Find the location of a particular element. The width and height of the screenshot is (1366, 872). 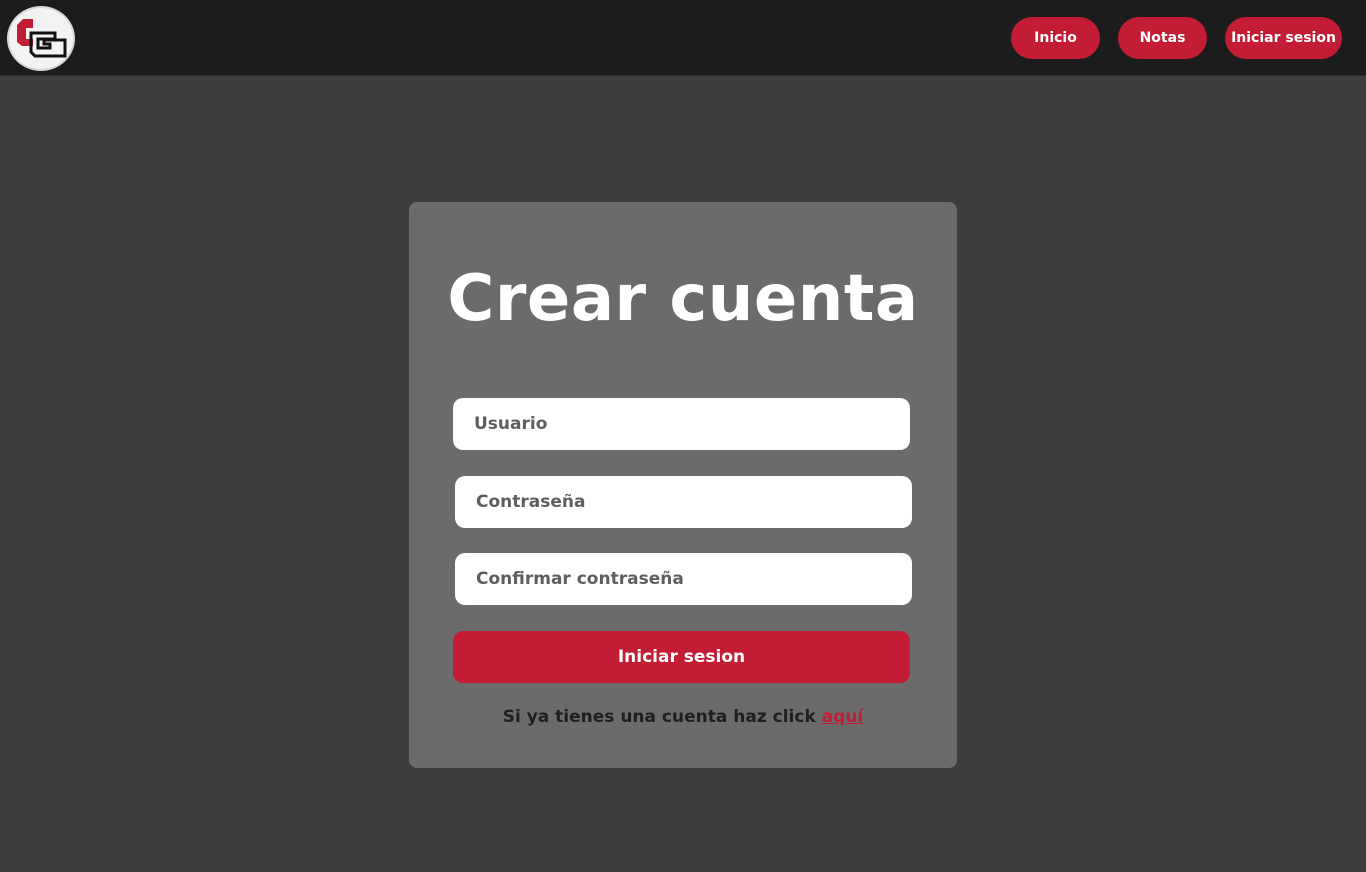

cg-logo-icon is located at coordinates (41, 38).